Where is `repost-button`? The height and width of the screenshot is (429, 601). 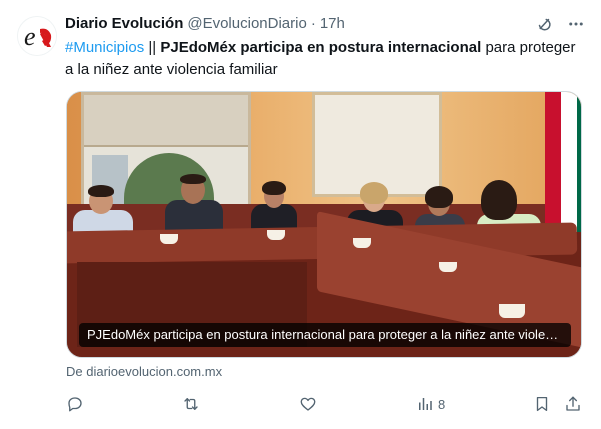 repost-button is located at coordinates (191, 404).